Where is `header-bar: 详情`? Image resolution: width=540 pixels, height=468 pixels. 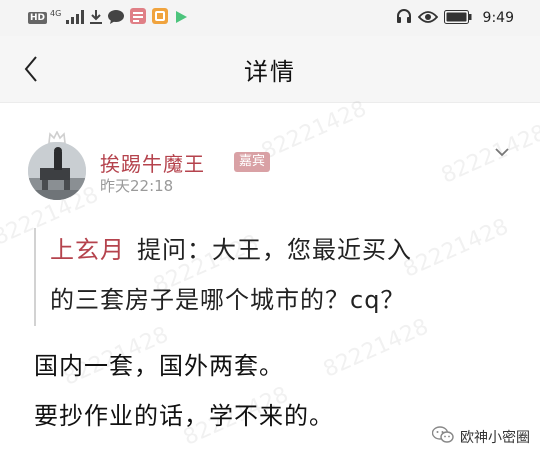 header-bar: 详情 is located at coordinates (270, 69).